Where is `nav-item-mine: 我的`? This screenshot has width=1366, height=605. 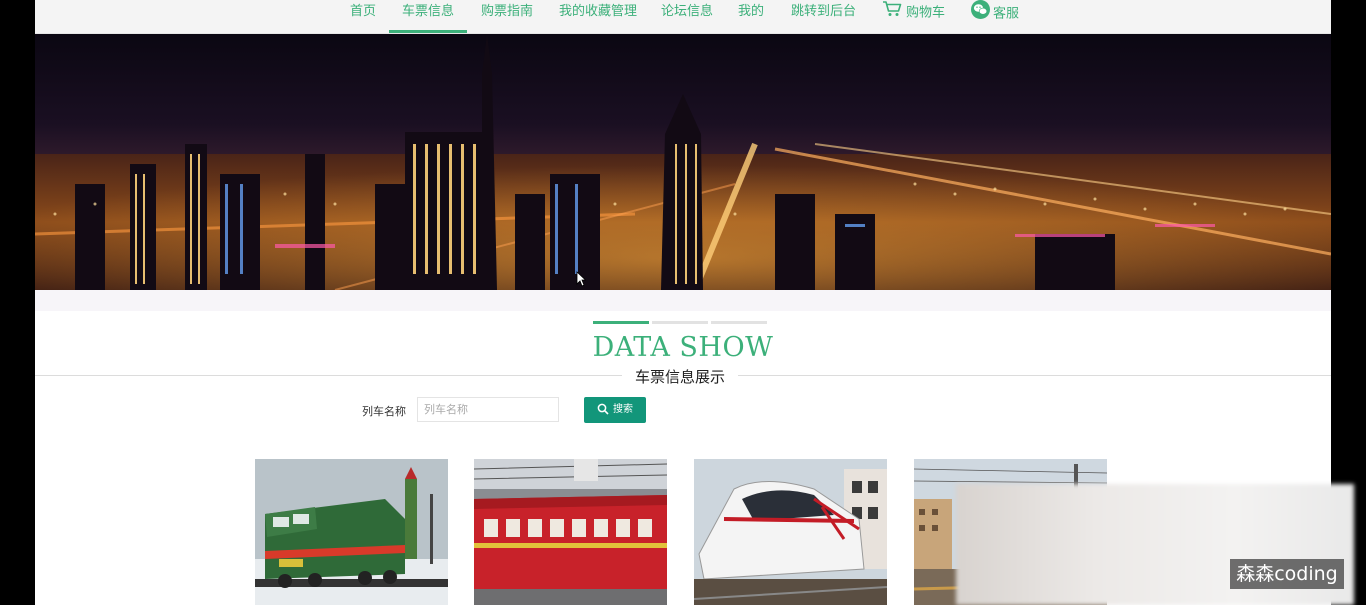
nav-item-mine: 我的 is located at coordinates (751, 16).